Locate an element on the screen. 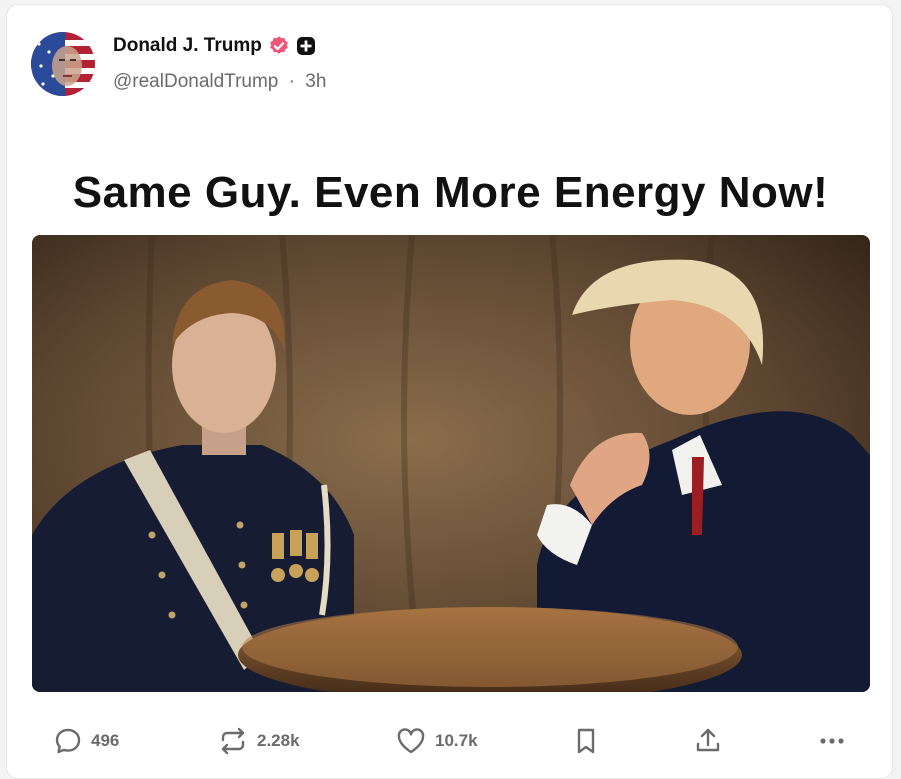 This screenshot has height=779, width=901. avatar is located at coordinates (63, 64).